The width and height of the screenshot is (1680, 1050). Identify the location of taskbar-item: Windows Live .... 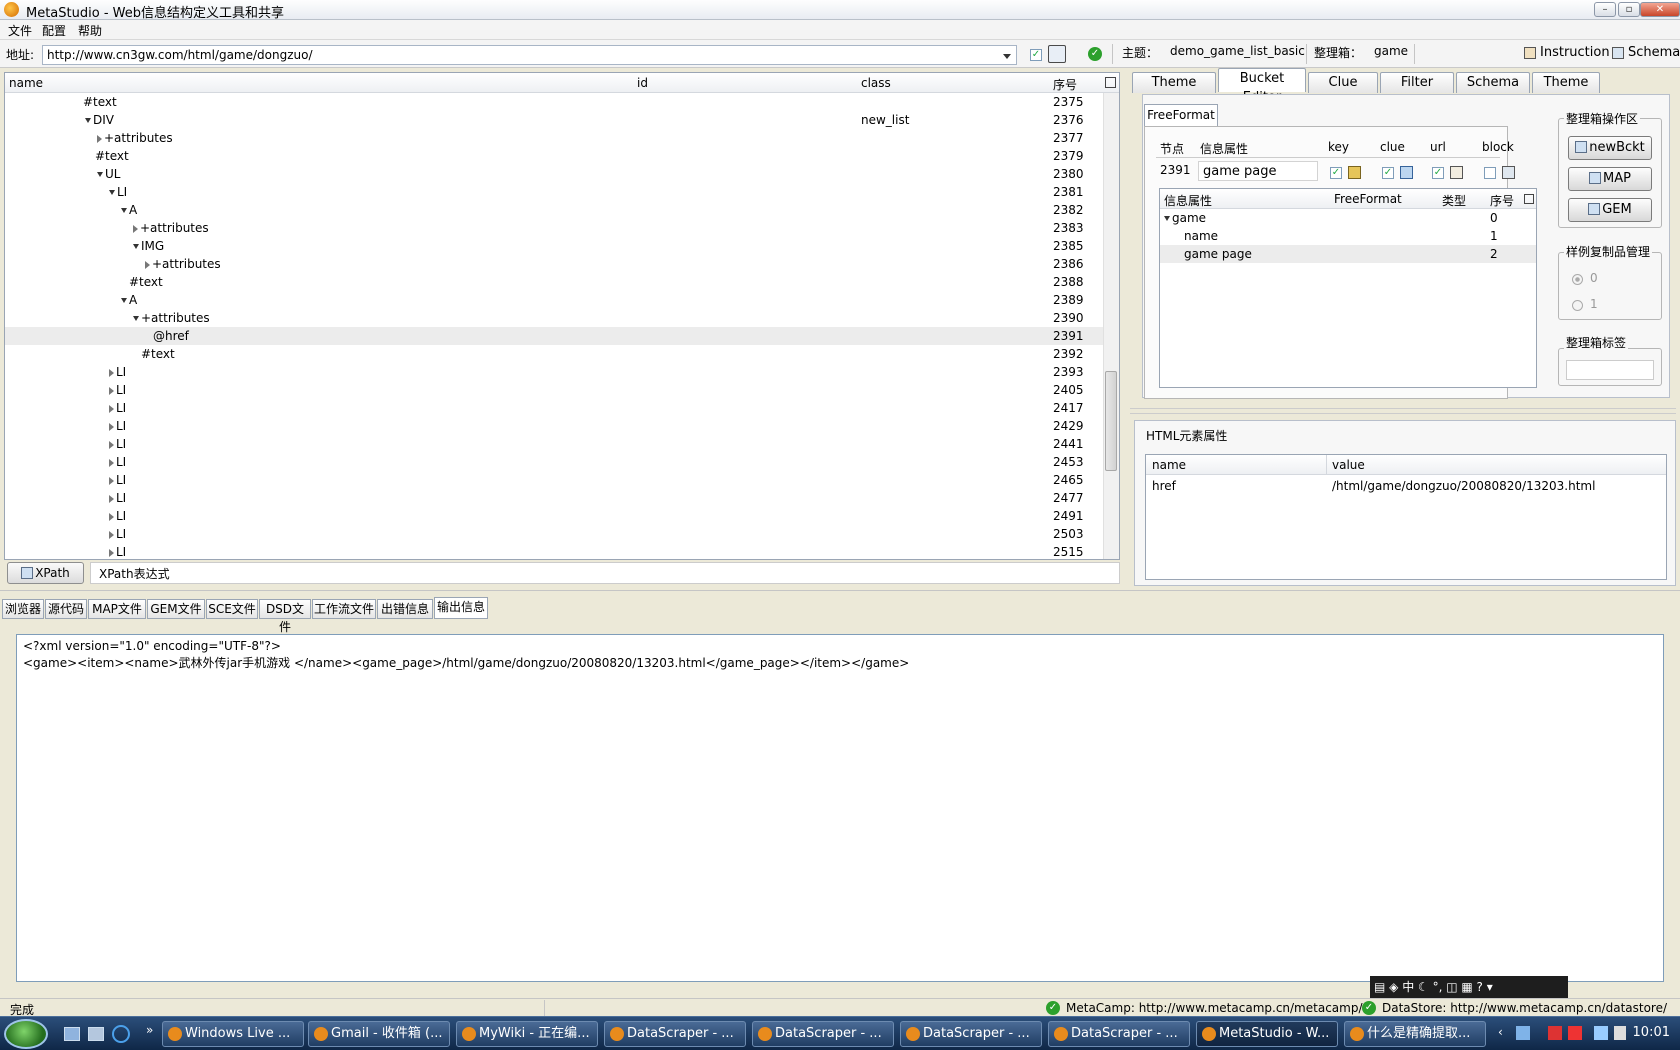
(233, 1034).